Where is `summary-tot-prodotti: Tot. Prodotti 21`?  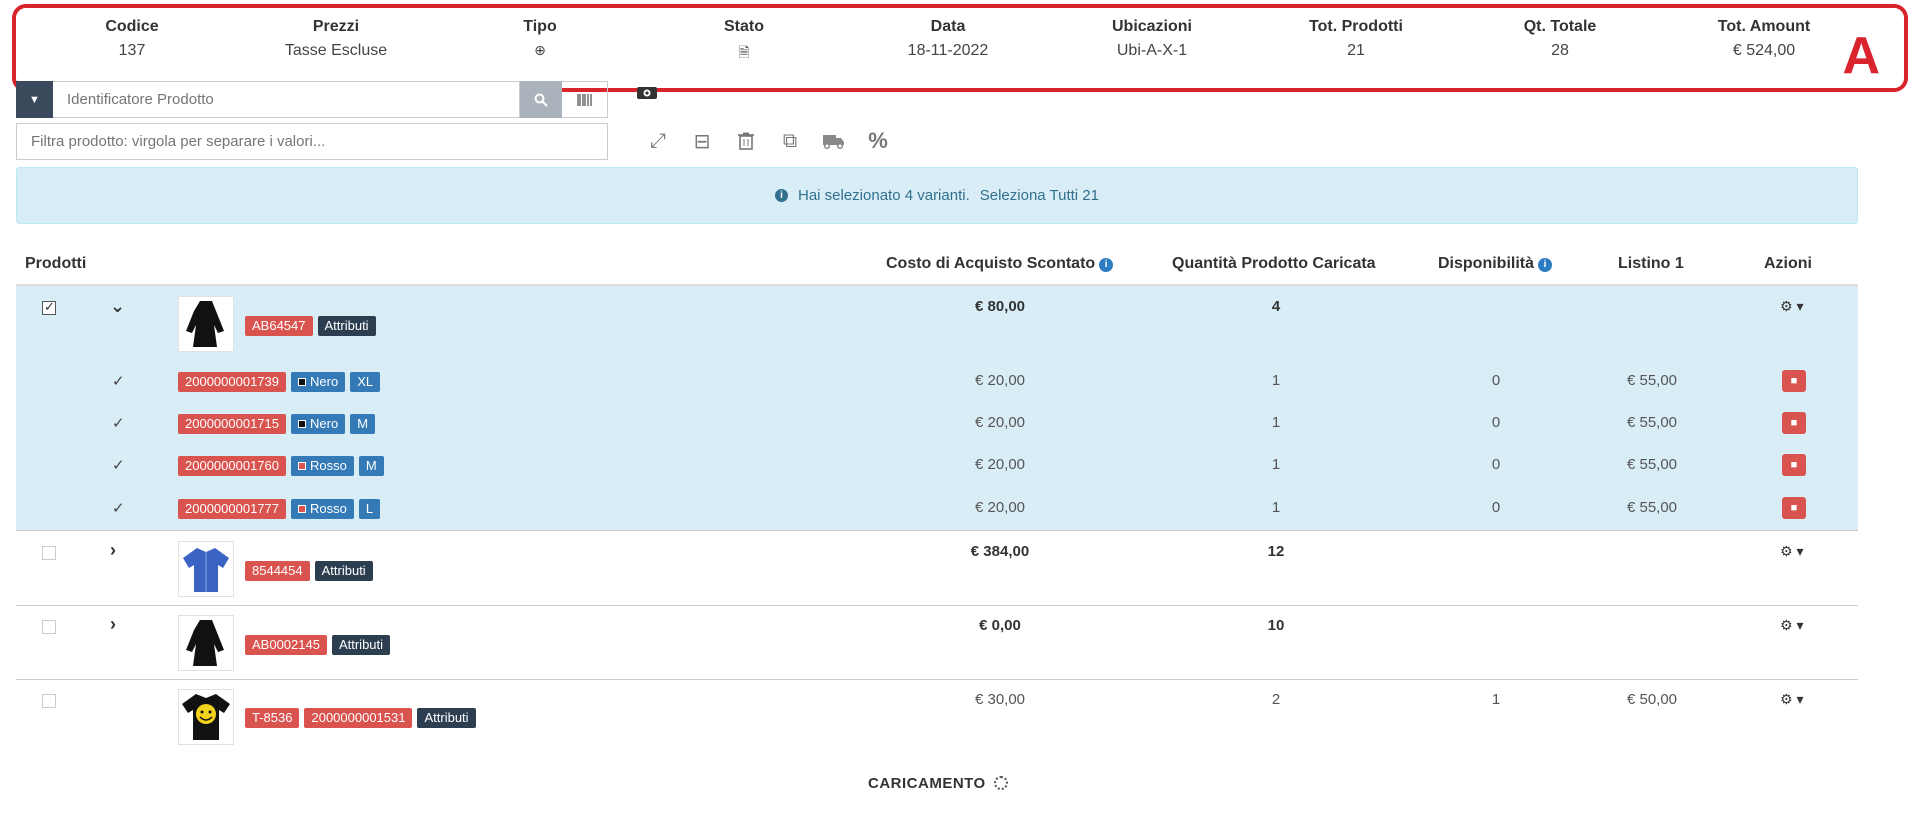 summary-tot-prodotti: Tot. Prodotti 21 is located at coordinates (1356, 39).